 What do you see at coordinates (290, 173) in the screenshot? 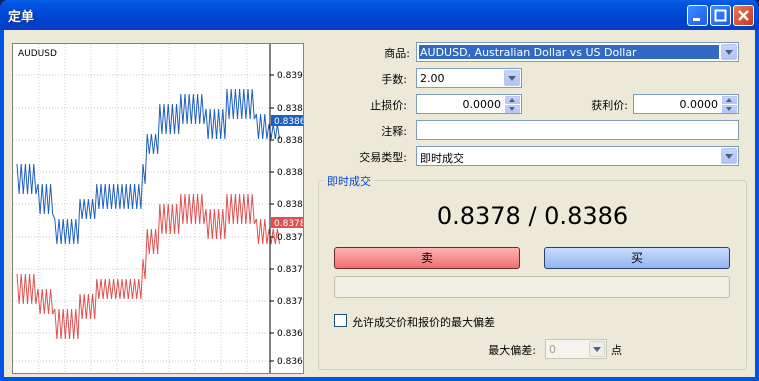
I see `price-tick-label: 0.8382` at bounding box center [290, 173].